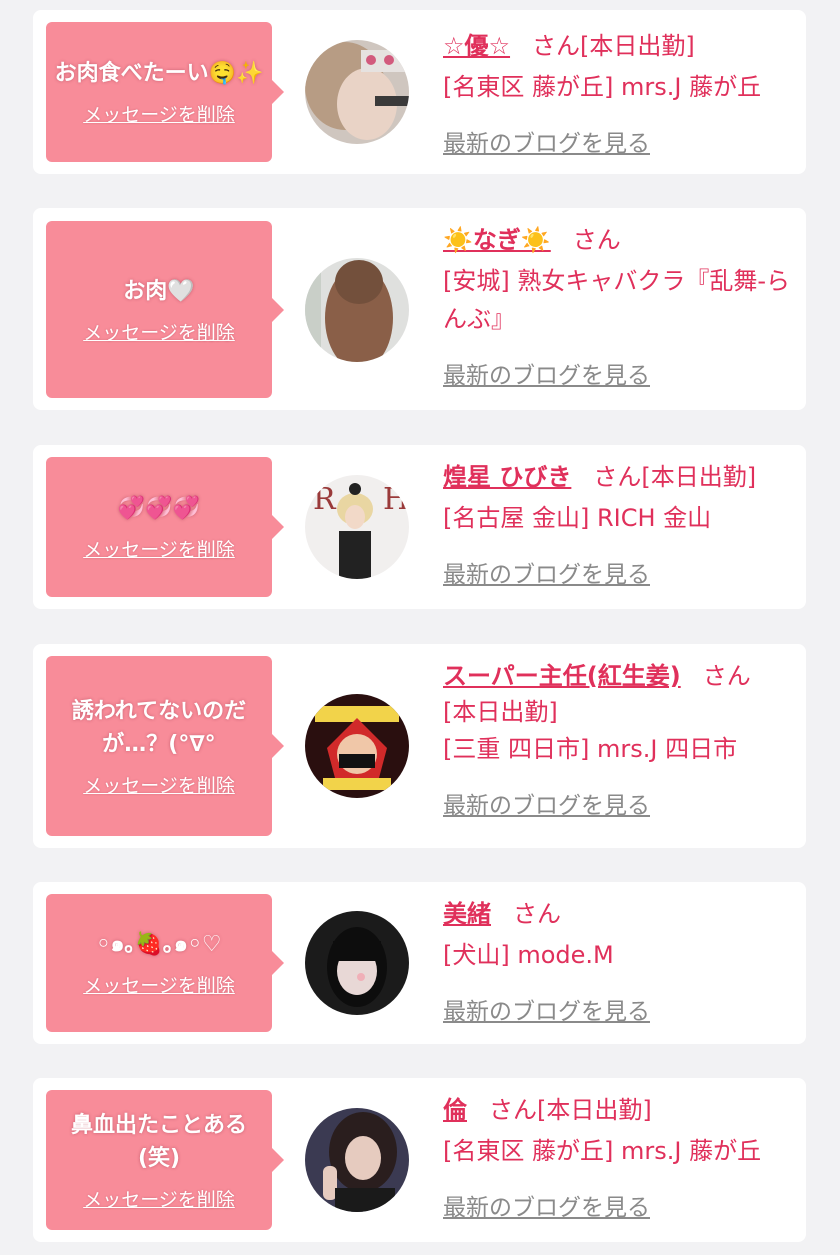 This screenshot has width=840, height=1255. What do you see at coordinates (159, 944) in the screenshot?
I see `message-text: ◦๑｡🍓｡๑◦♡` at bounding box center [159, 944].